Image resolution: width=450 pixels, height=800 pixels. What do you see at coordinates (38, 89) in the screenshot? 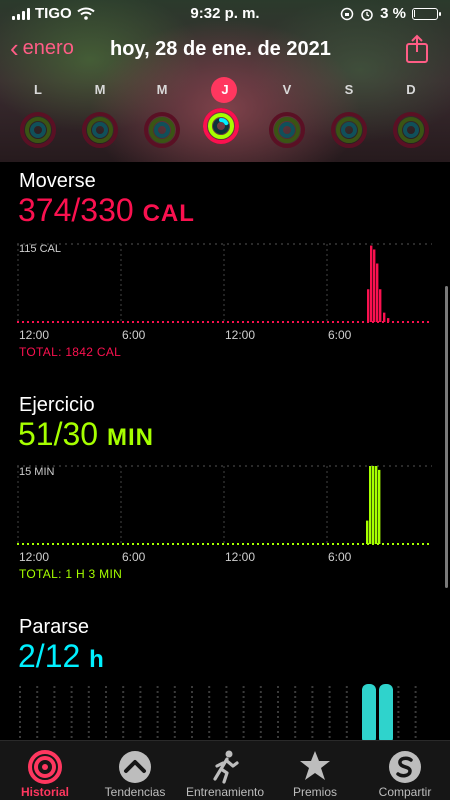
I see `day-label-0: L` at bounding box center [38, 89].